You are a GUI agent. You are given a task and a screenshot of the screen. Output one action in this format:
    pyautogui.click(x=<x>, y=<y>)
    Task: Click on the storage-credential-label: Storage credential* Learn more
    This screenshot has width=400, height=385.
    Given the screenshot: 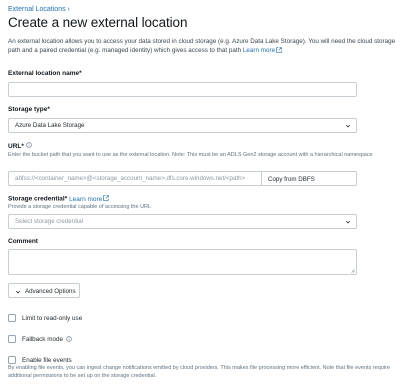 What is the action you would take?
    pyautogui.click(x=59, y=199)
    